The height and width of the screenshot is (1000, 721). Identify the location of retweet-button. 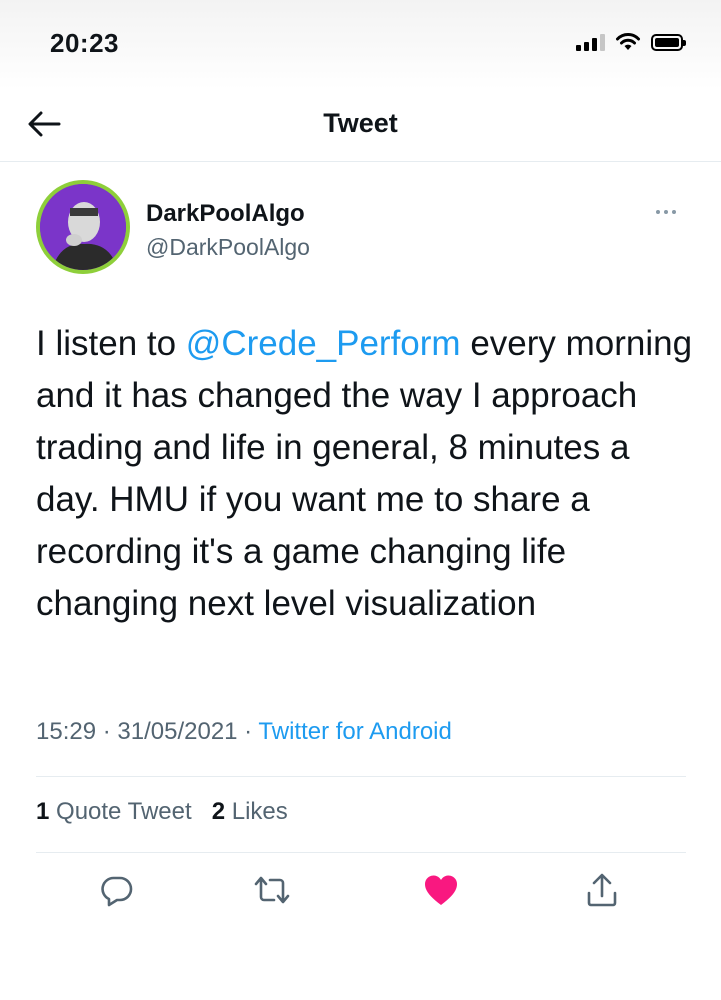
(272, 890).